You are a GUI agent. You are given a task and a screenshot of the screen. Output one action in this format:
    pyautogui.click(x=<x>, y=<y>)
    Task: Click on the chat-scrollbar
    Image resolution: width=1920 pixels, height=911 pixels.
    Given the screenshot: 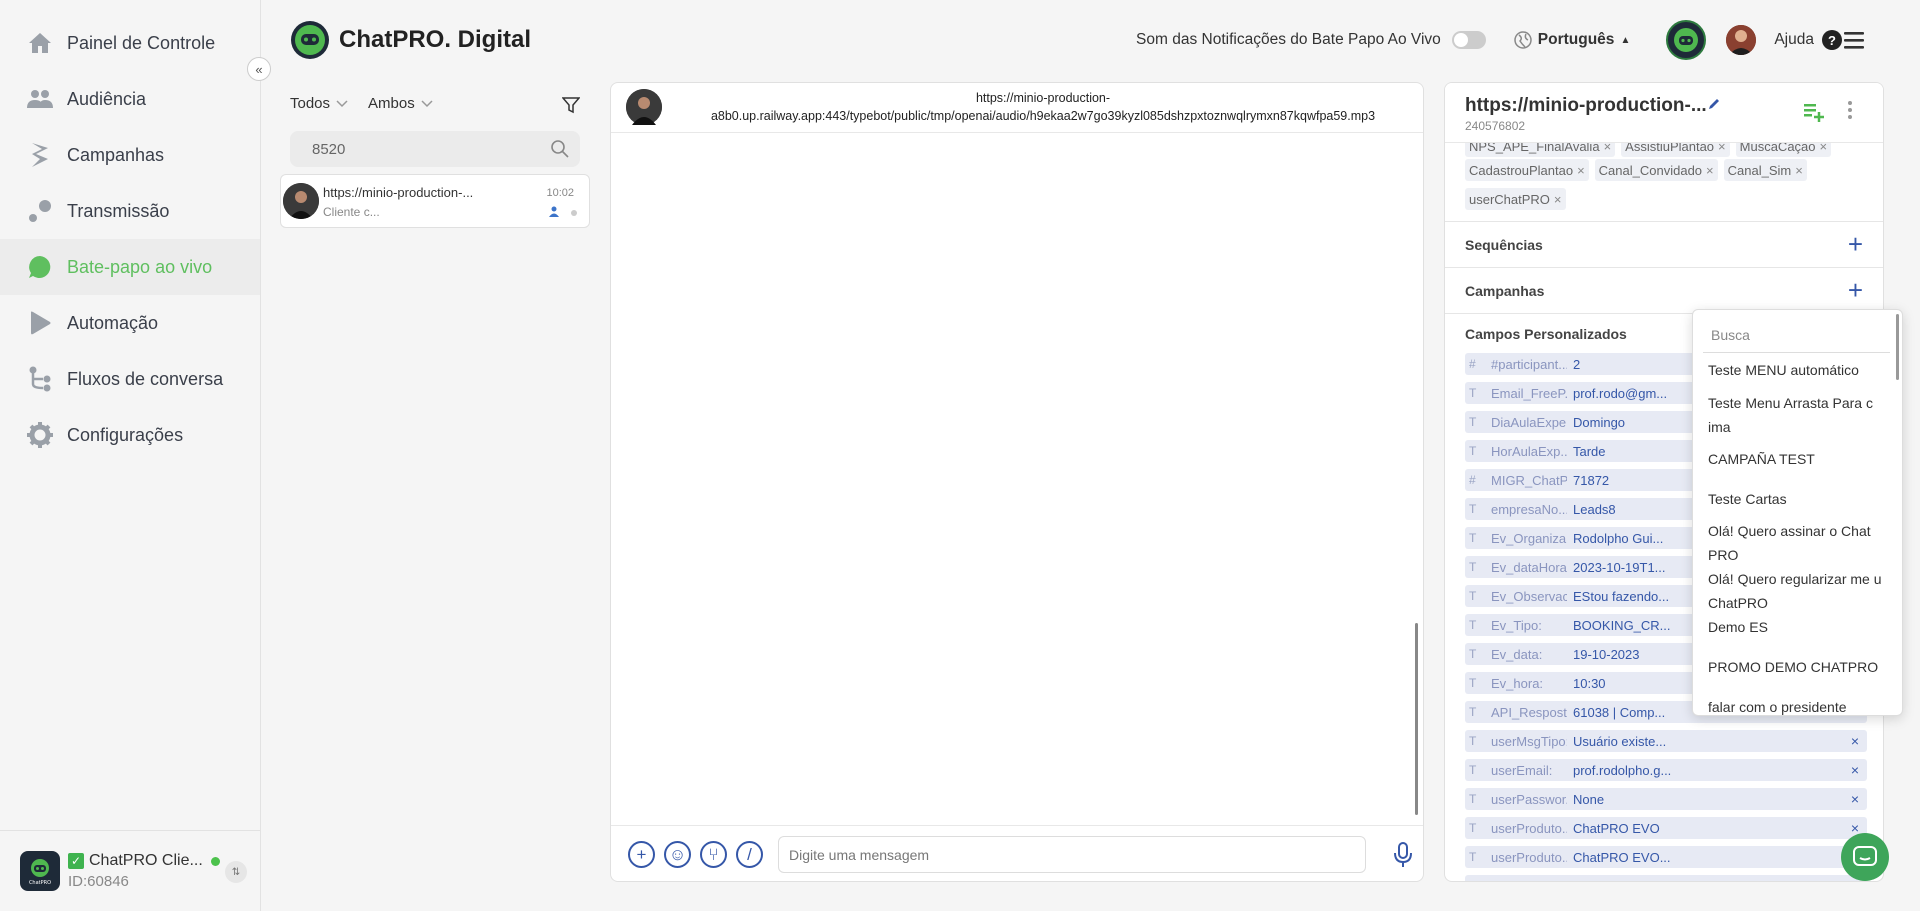 What is the action you would take?
    pyautogui.click(x=1416, y=719)
    